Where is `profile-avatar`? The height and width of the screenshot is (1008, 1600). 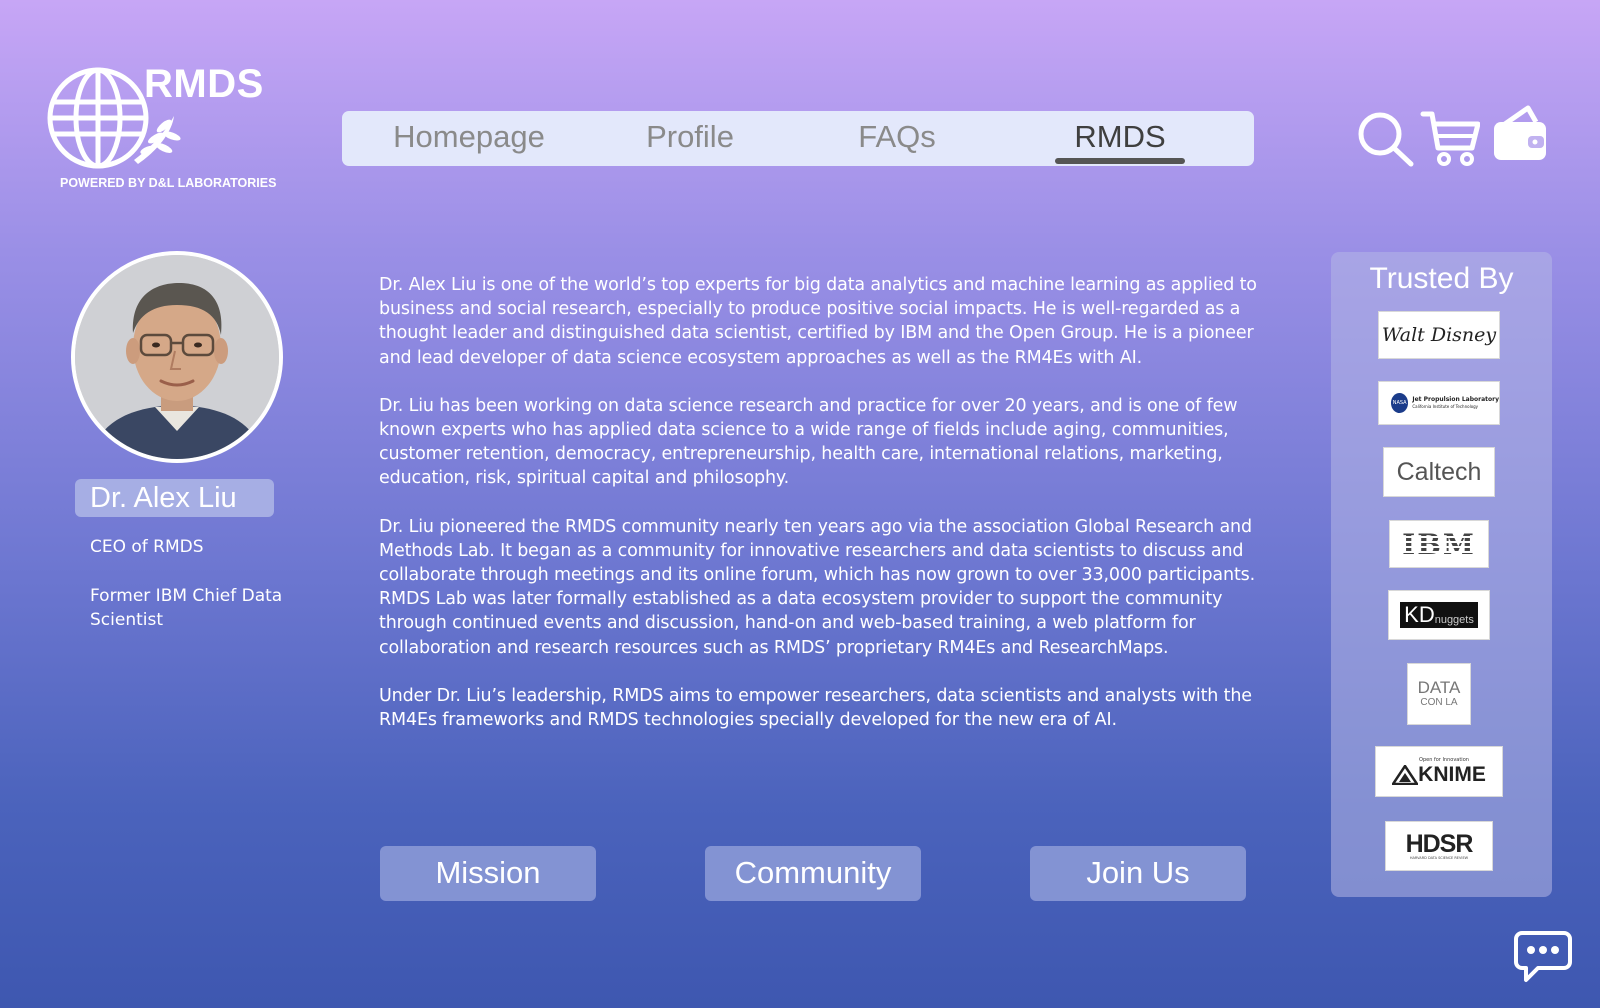 profile-avatar is located at coordinates (177, 357).